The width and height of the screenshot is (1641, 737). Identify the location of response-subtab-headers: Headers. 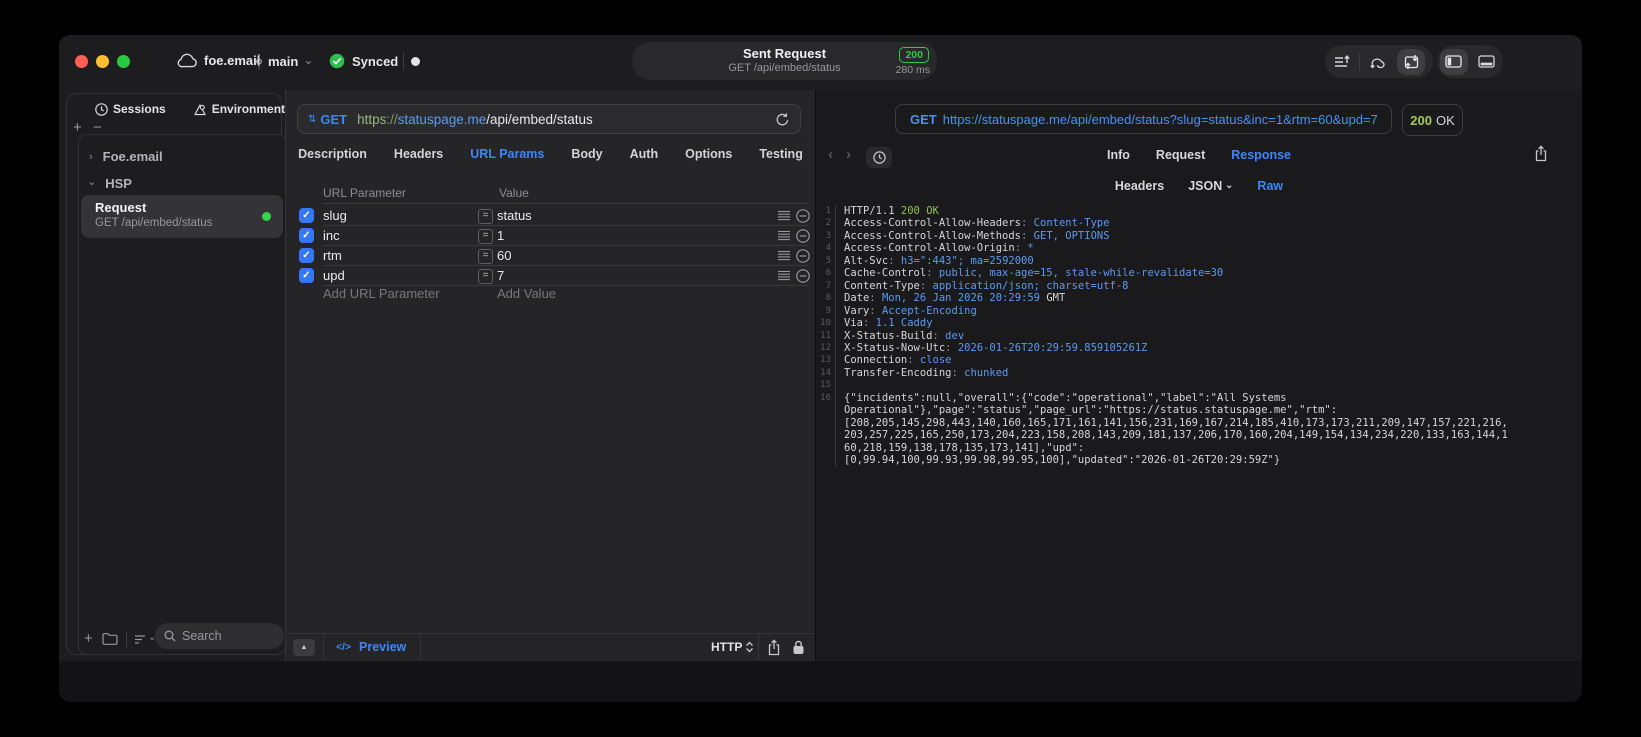
(1139, 186).